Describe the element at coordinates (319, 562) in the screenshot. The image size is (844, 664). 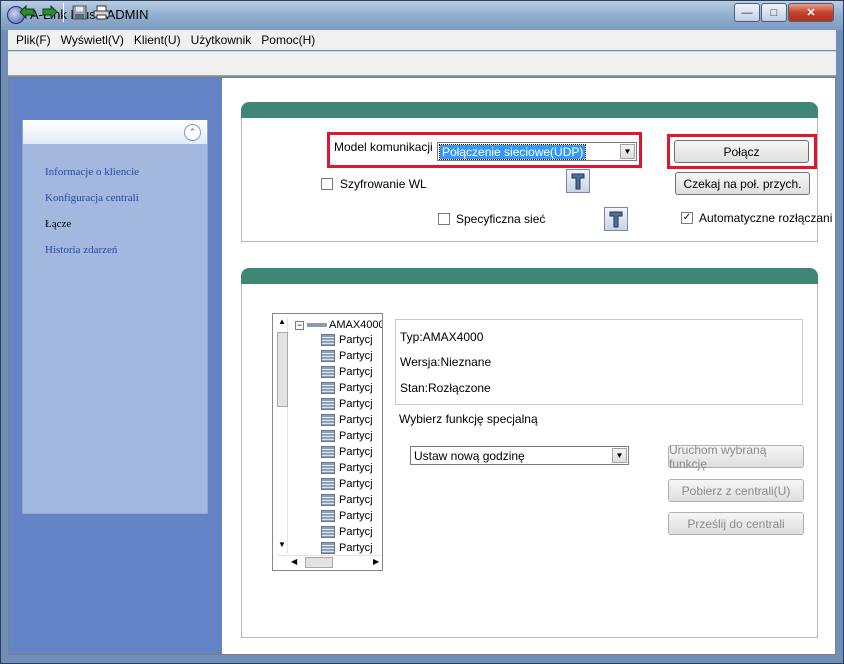
I see `hscrollbar-thumb` at that location.